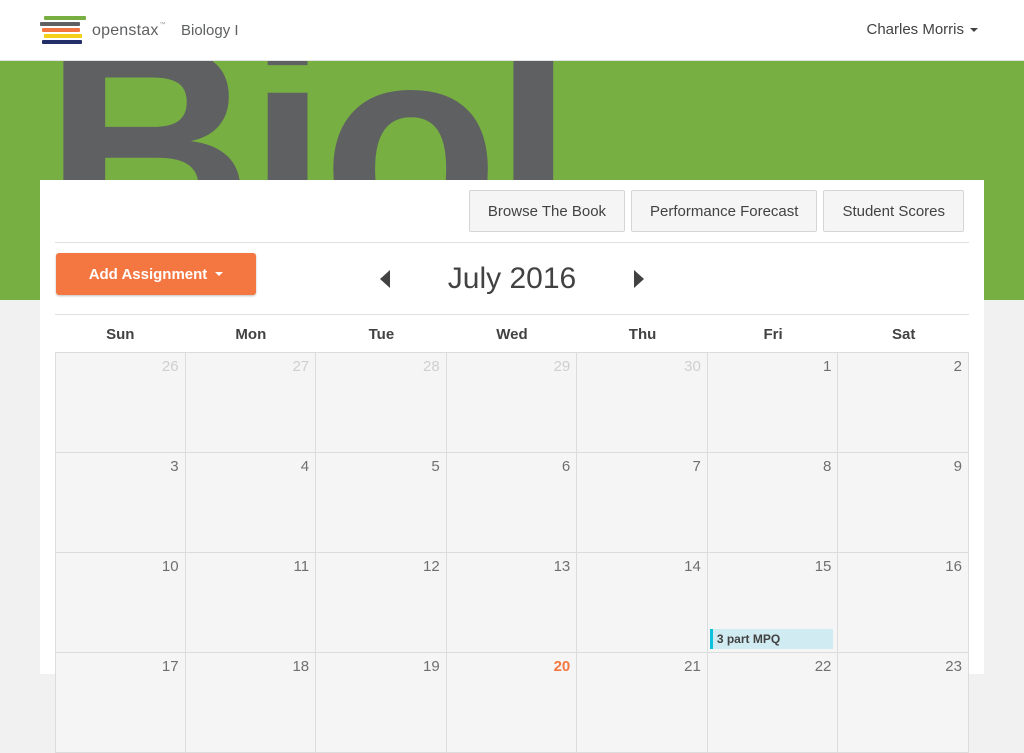 This screenshot has width=1024, height=753. I want to click on day-number: 16, so click(953, 566).